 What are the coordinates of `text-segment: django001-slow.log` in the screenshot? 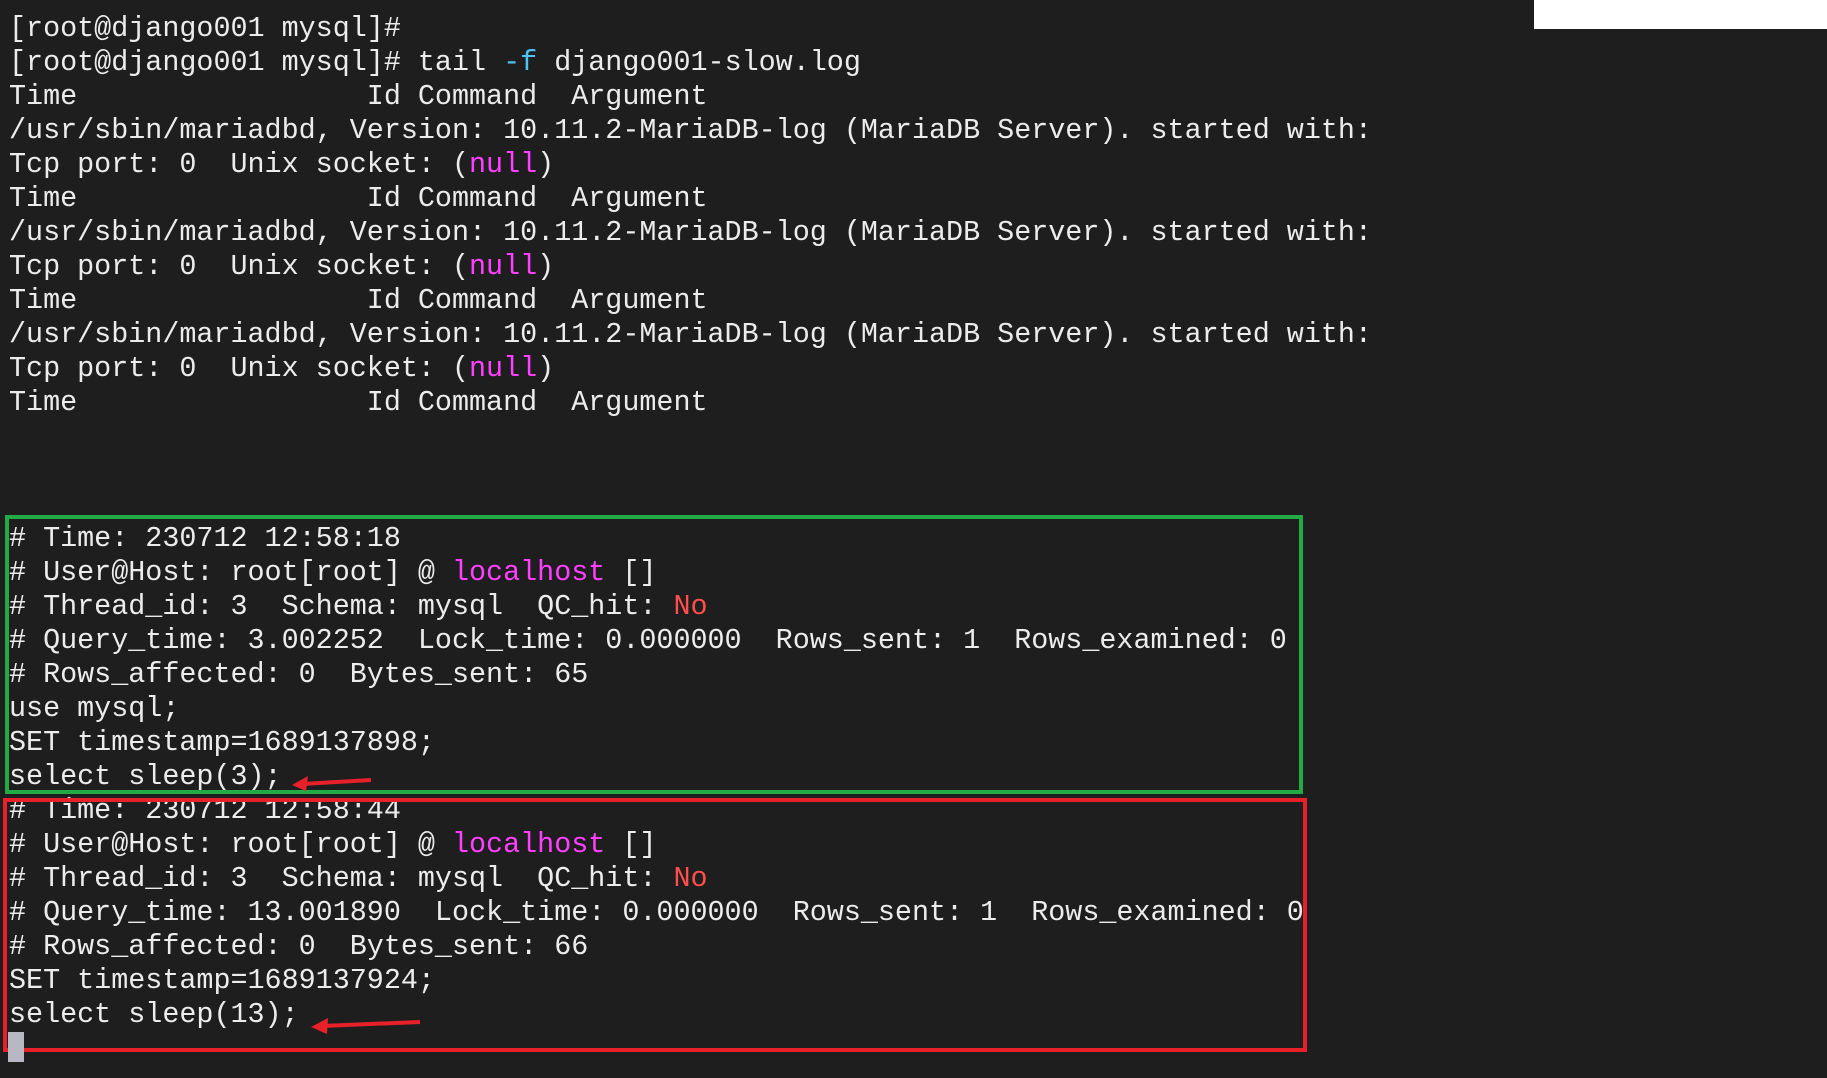 It's located at (699, 62).